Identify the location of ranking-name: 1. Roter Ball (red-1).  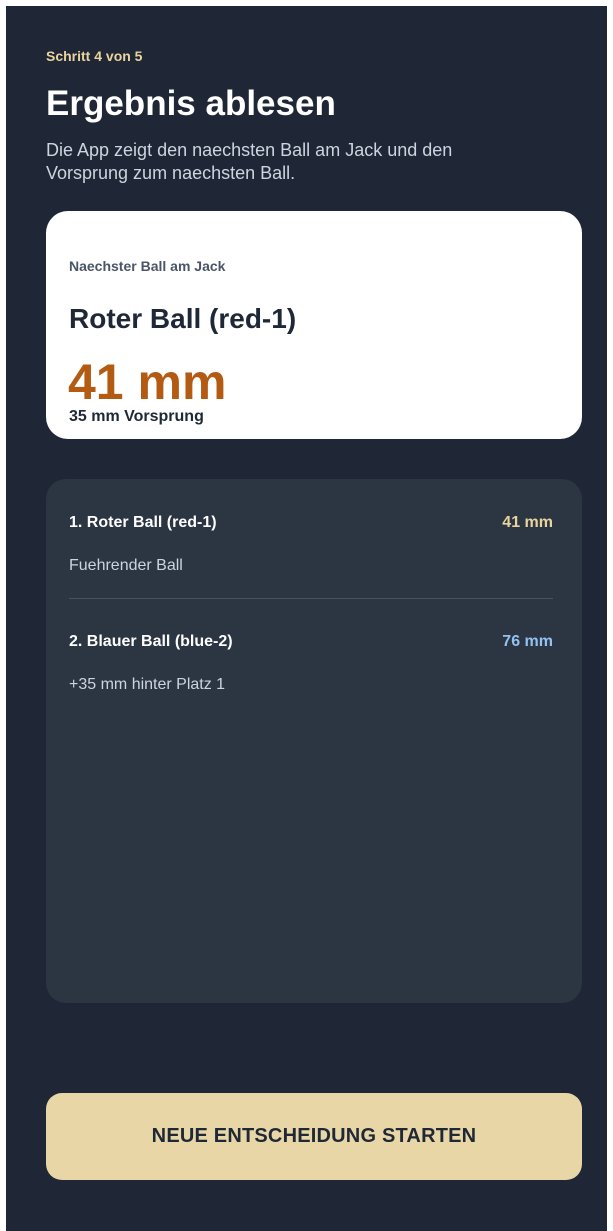
(143, 522).